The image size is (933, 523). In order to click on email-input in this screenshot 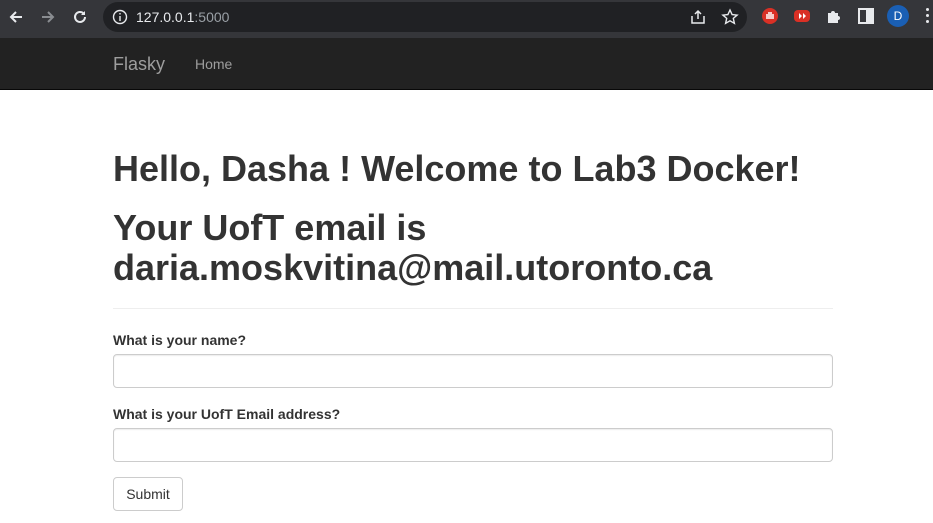, I will do `click(473, 445)`.